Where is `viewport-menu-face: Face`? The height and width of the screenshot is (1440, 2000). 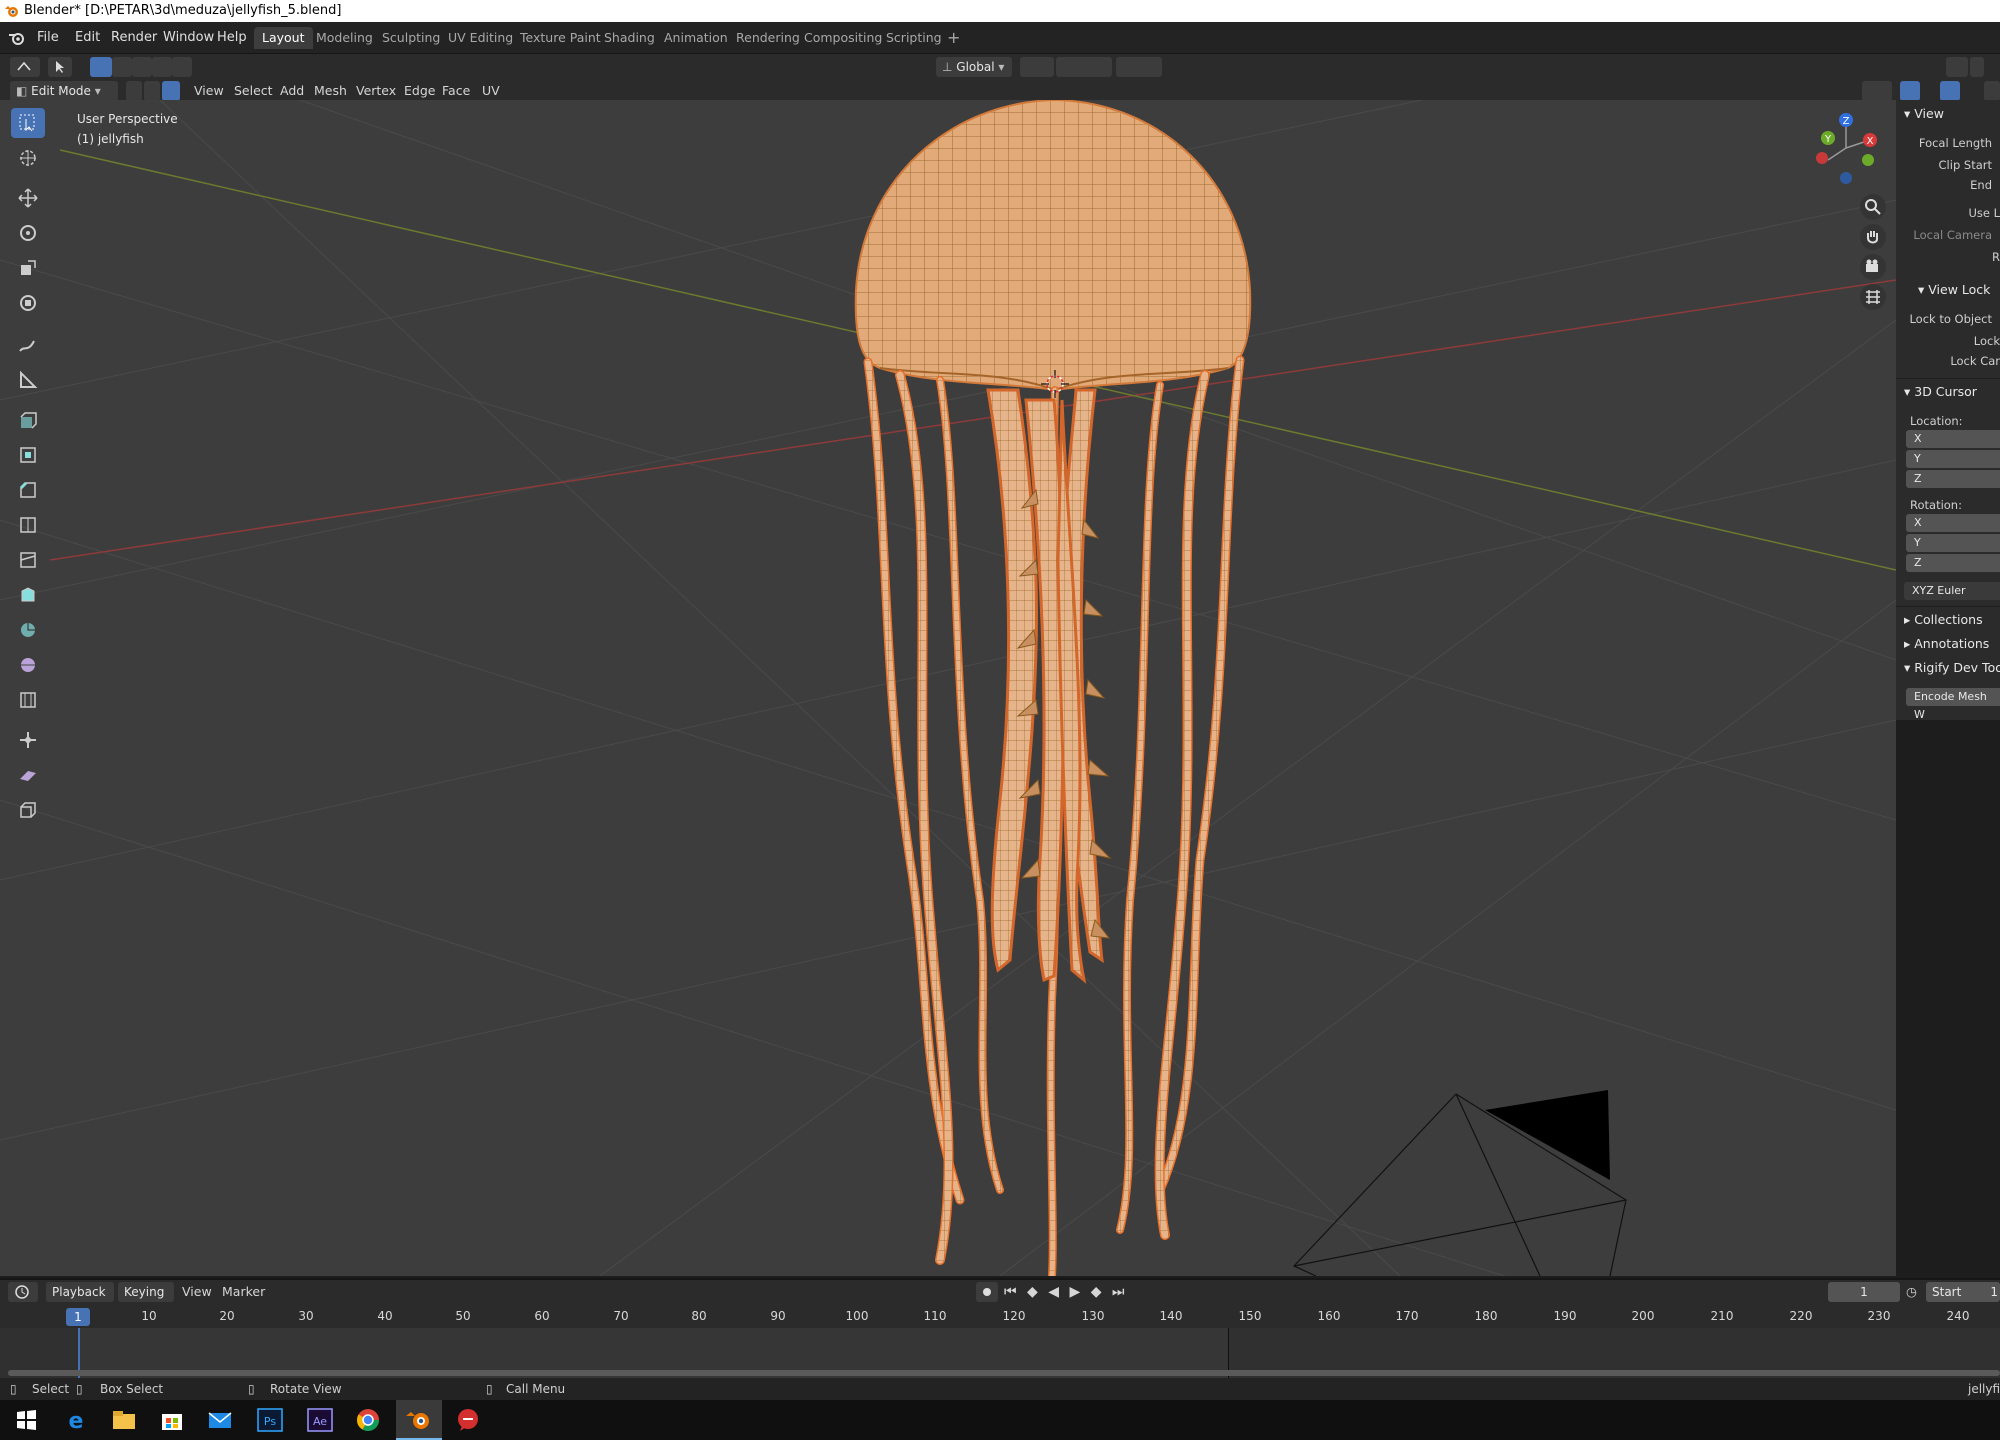 viewport-menu-face: Face is located at coordinates (456, 91).